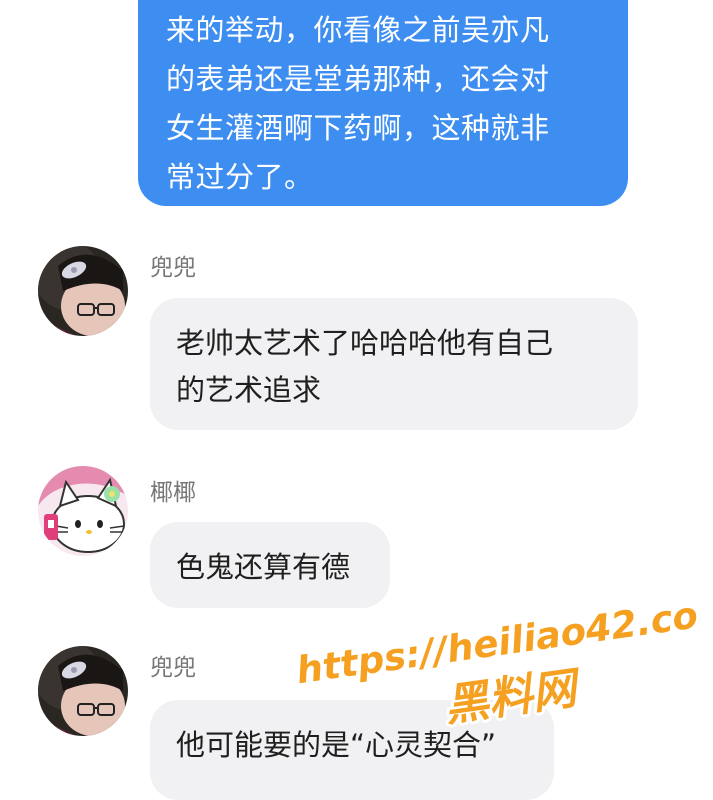 The image size is (713, 800). I want to click on incoming-message-bubble: 色鬼还算有德, so click(270, 565).